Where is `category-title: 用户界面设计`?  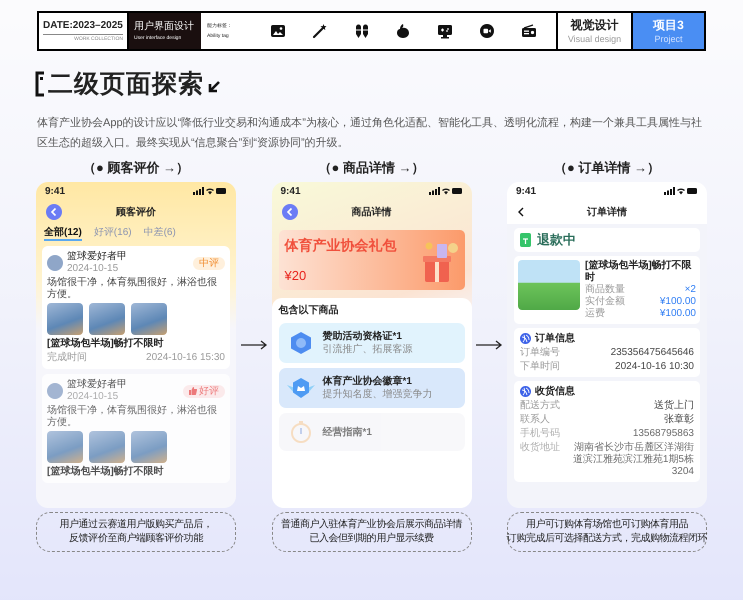
category-title: 用户界面设计 is located at coordinates (164, 27).